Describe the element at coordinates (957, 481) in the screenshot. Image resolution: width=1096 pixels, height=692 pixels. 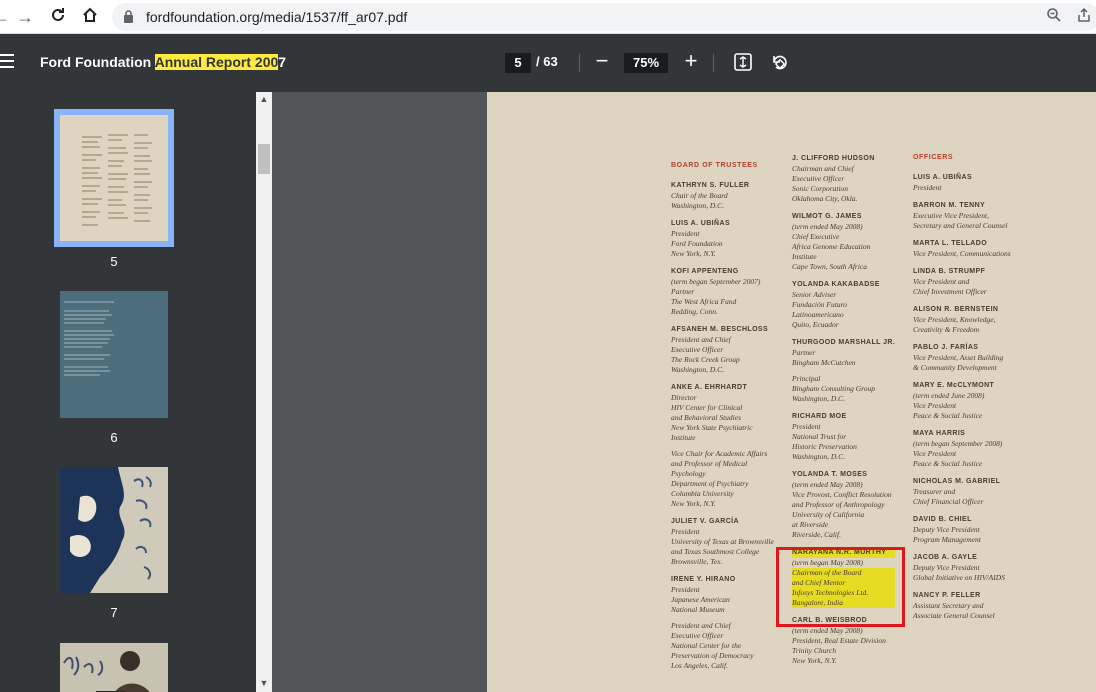
I see `person-name: NICHOLAS M. GABRIEL` at that location.